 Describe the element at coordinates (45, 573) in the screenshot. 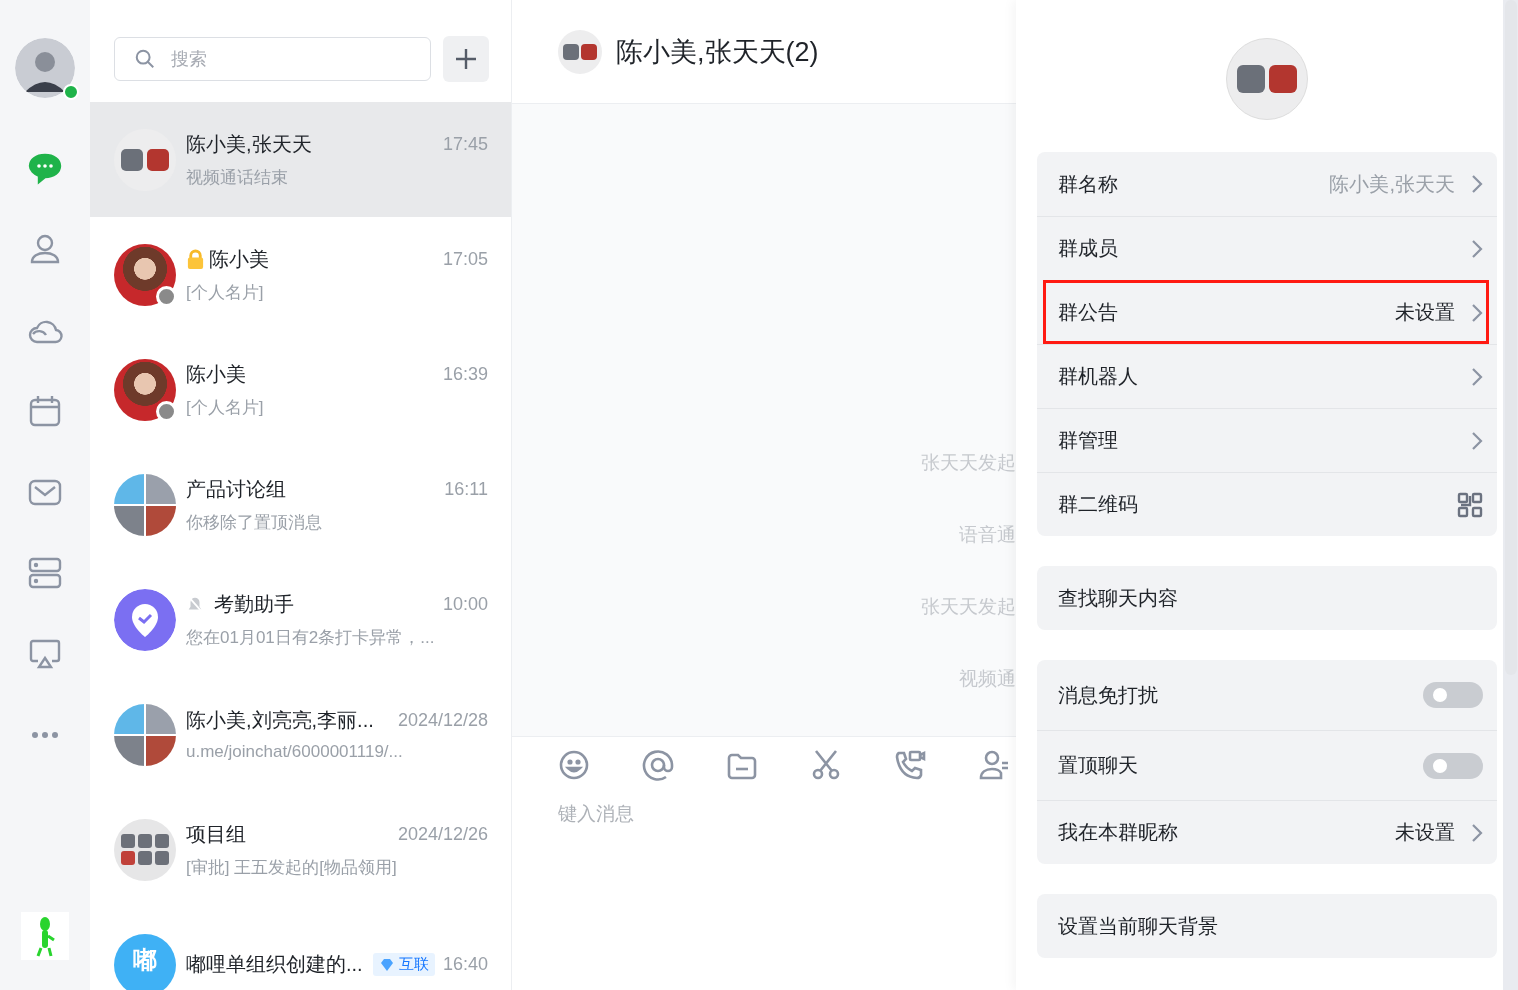

I see `storage-icon` at that location.